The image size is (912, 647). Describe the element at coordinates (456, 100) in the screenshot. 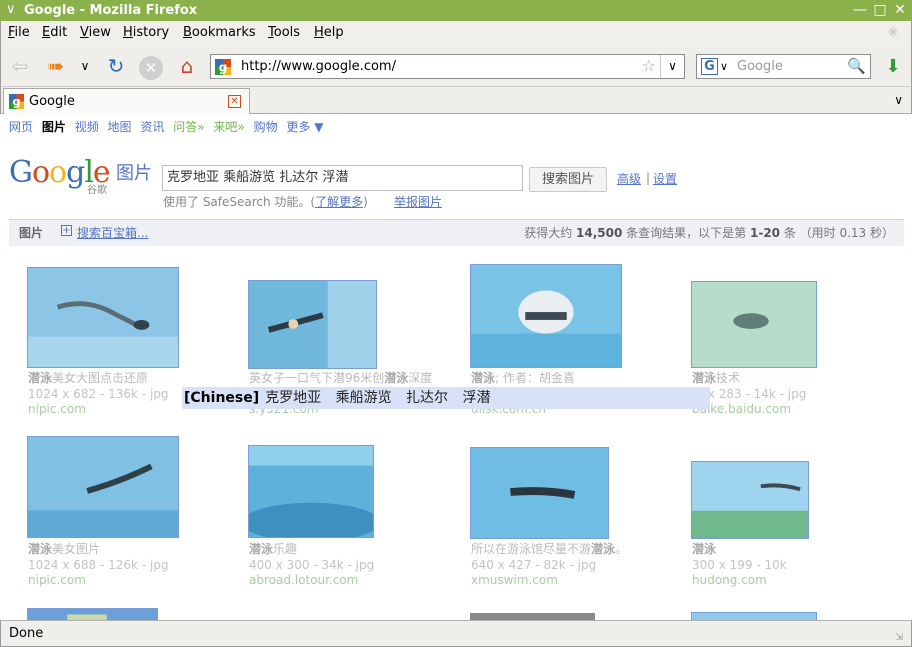

I see `tab-strip: g Google ✕ ∨` at that location.